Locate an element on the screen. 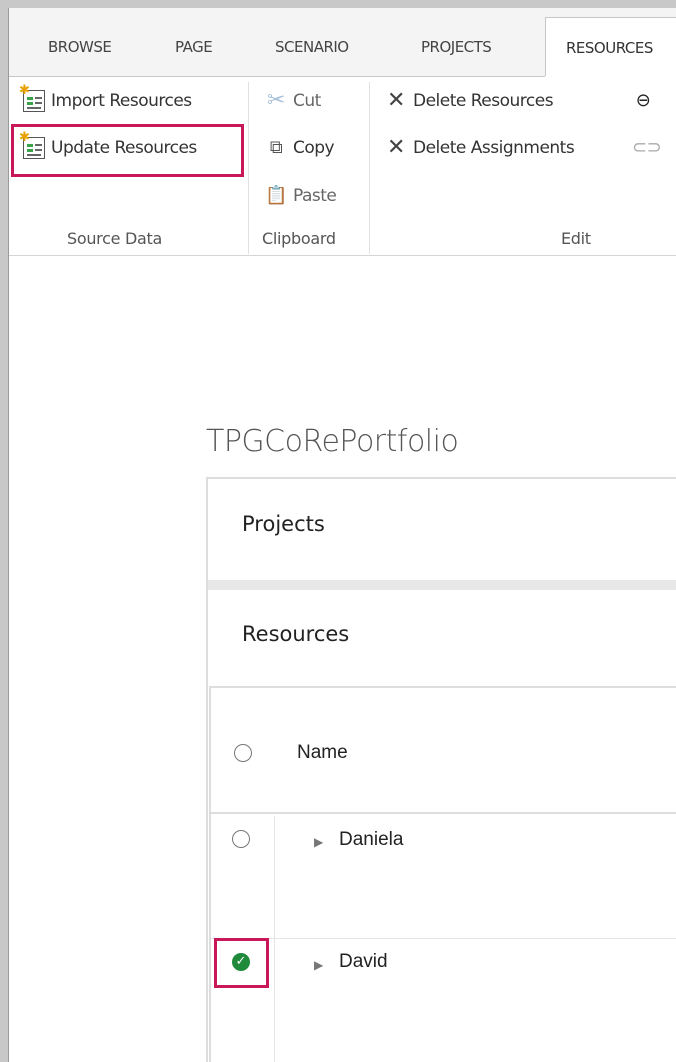 The height and width of the screenshot is (1062, 676). delete-resources-label: Delete Resources is located at coordinates (483, 101).